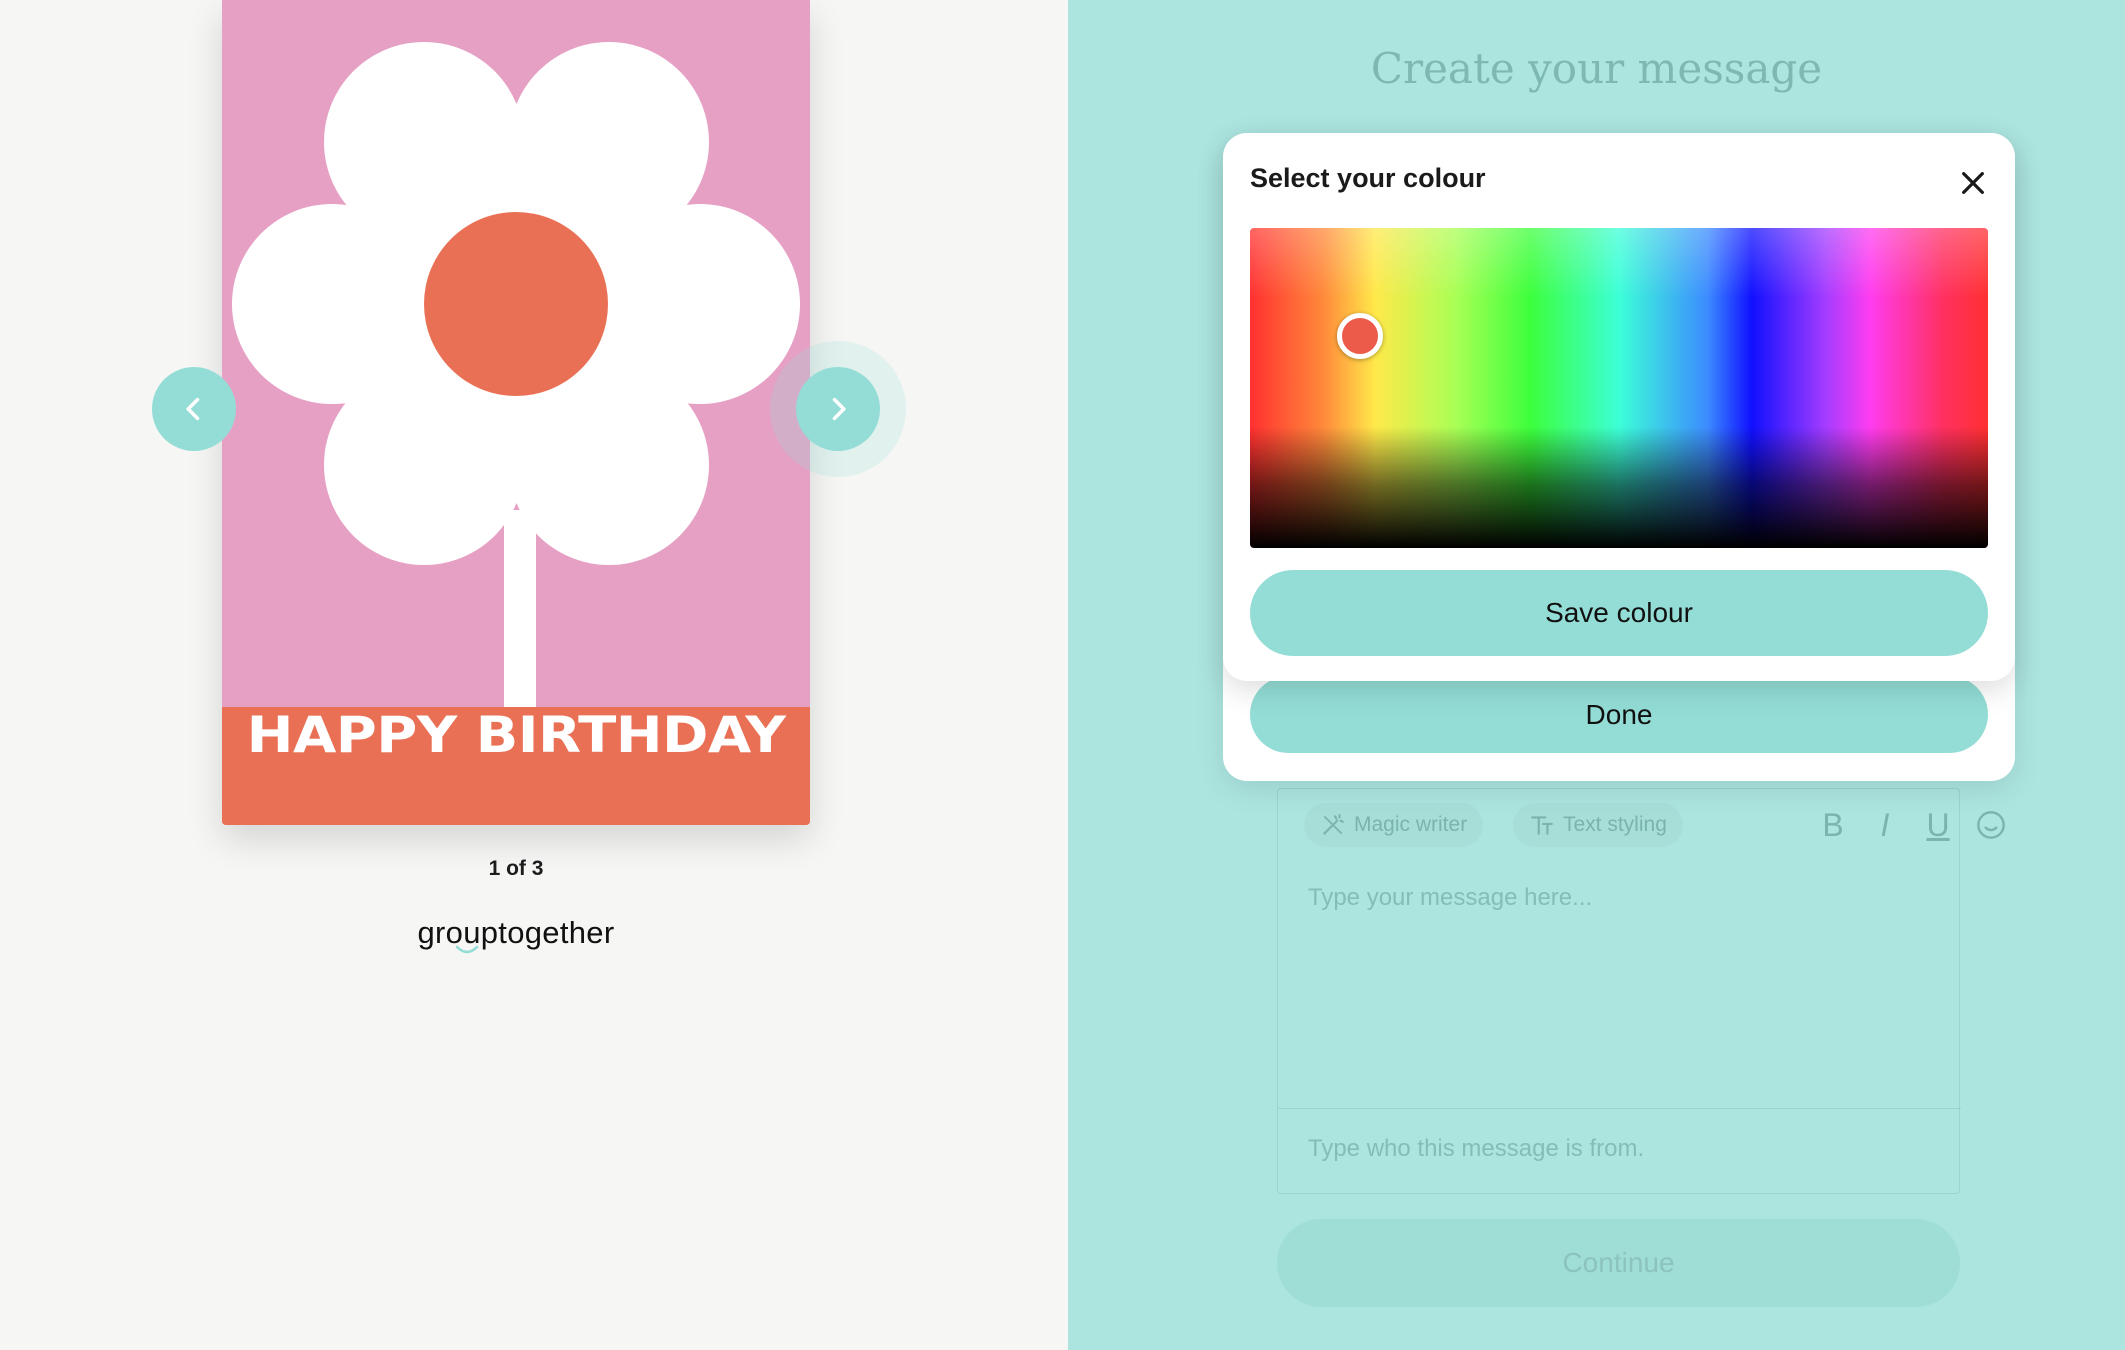 This screenshot has height=1350, width=2125. Describe the element at coordinates (1885, 825) in the screenshot. I see `italic-button: I` at that location.